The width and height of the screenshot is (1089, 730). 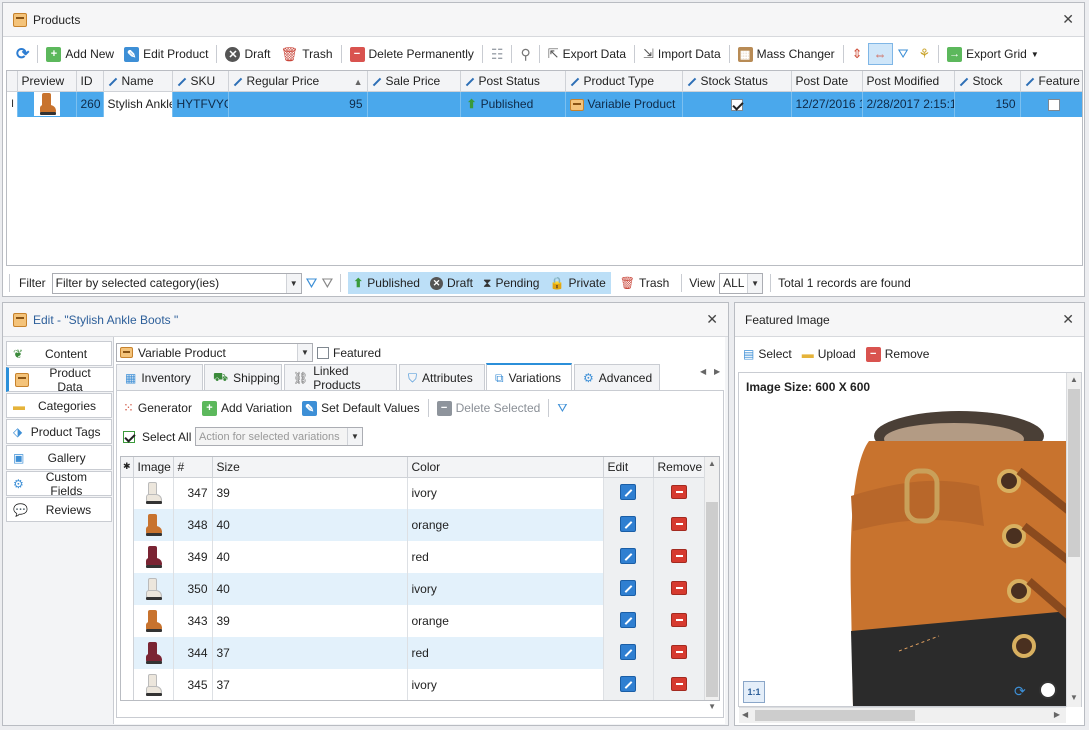 What do you see at coordinates (340, 378) in the screenshot?
I see `tab-linked-products: ⛓ Linked Products` at bounding box center [340, 378].